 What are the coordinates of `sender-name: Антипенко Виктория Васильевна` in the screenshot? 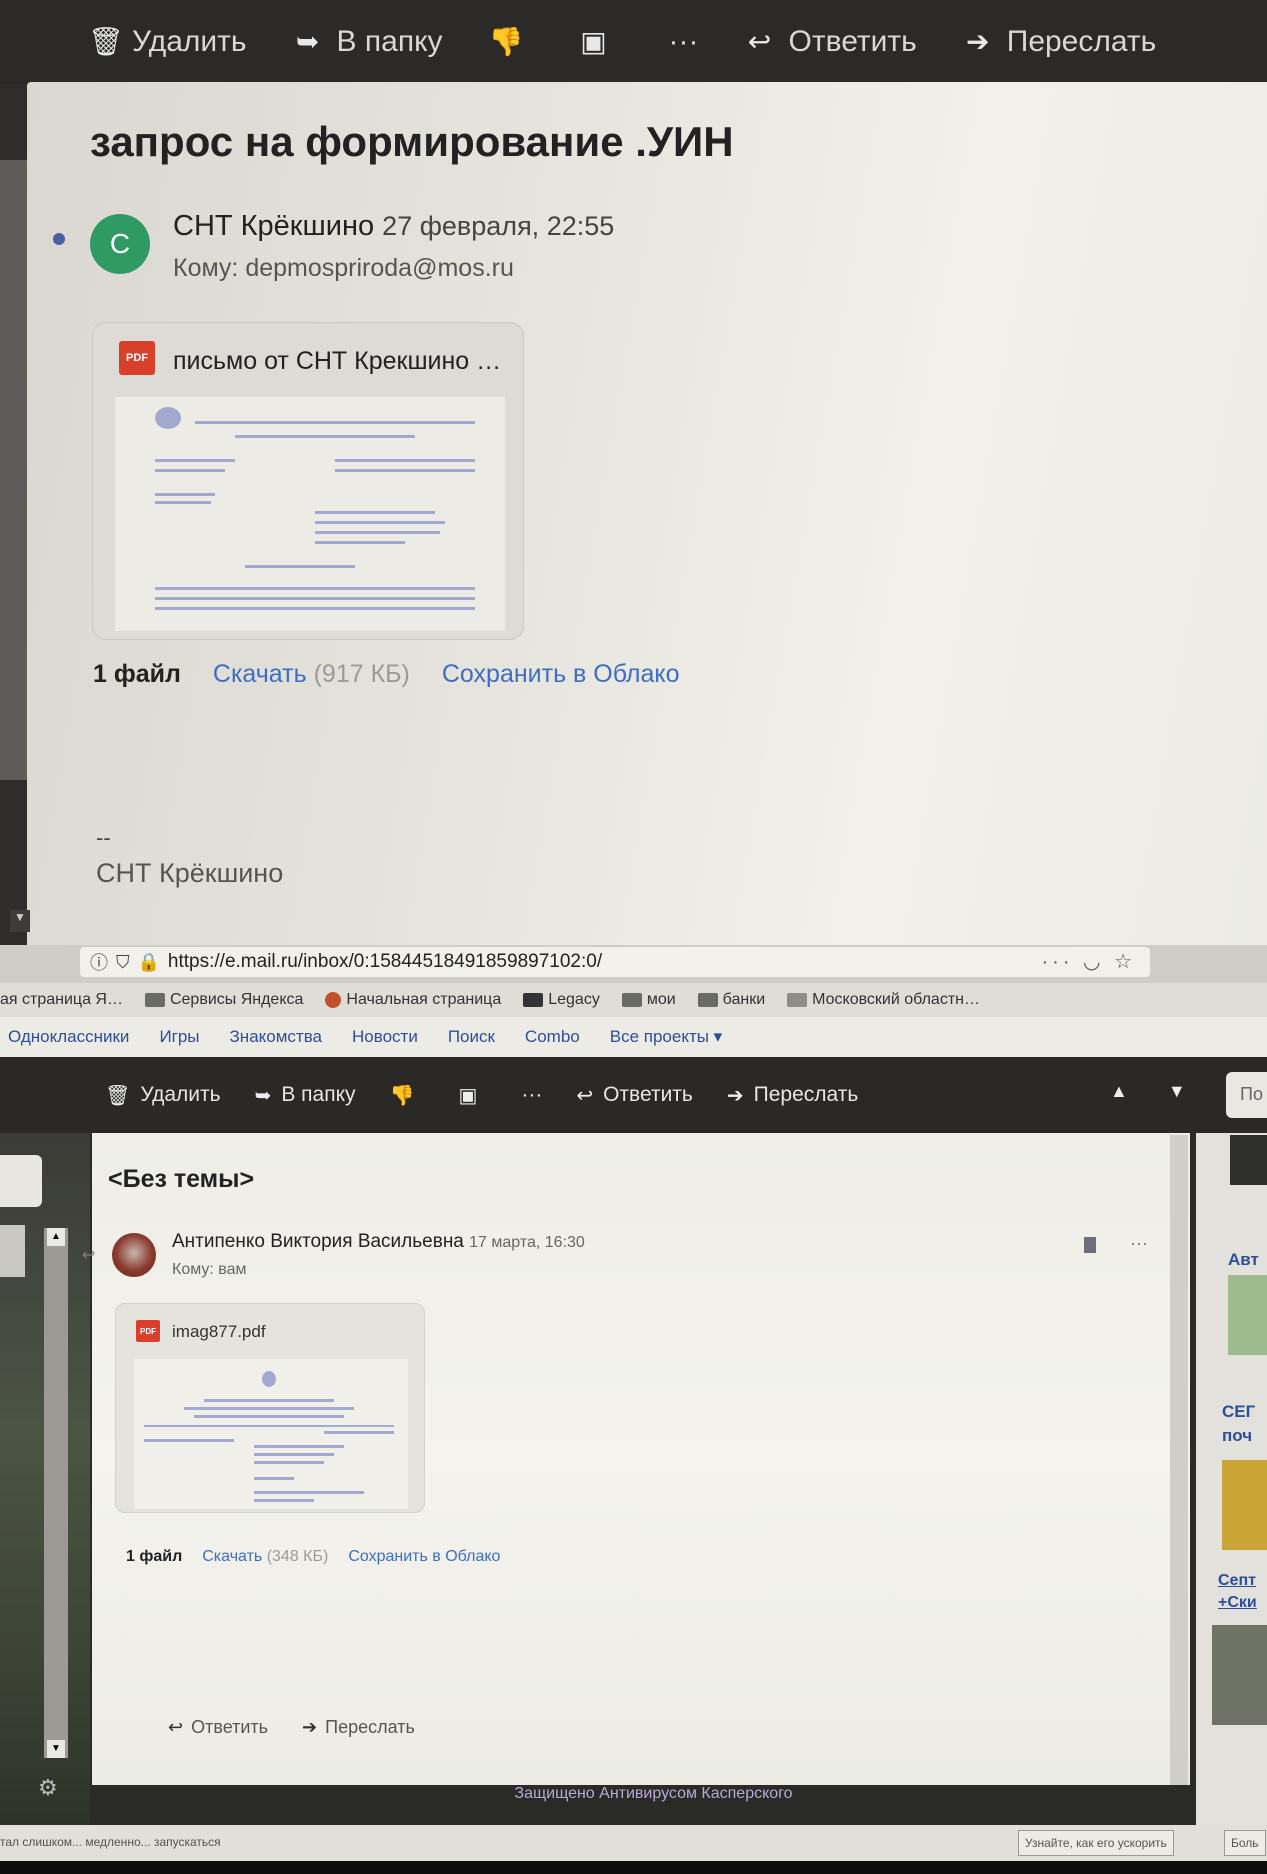 It's located at (318, 1241).